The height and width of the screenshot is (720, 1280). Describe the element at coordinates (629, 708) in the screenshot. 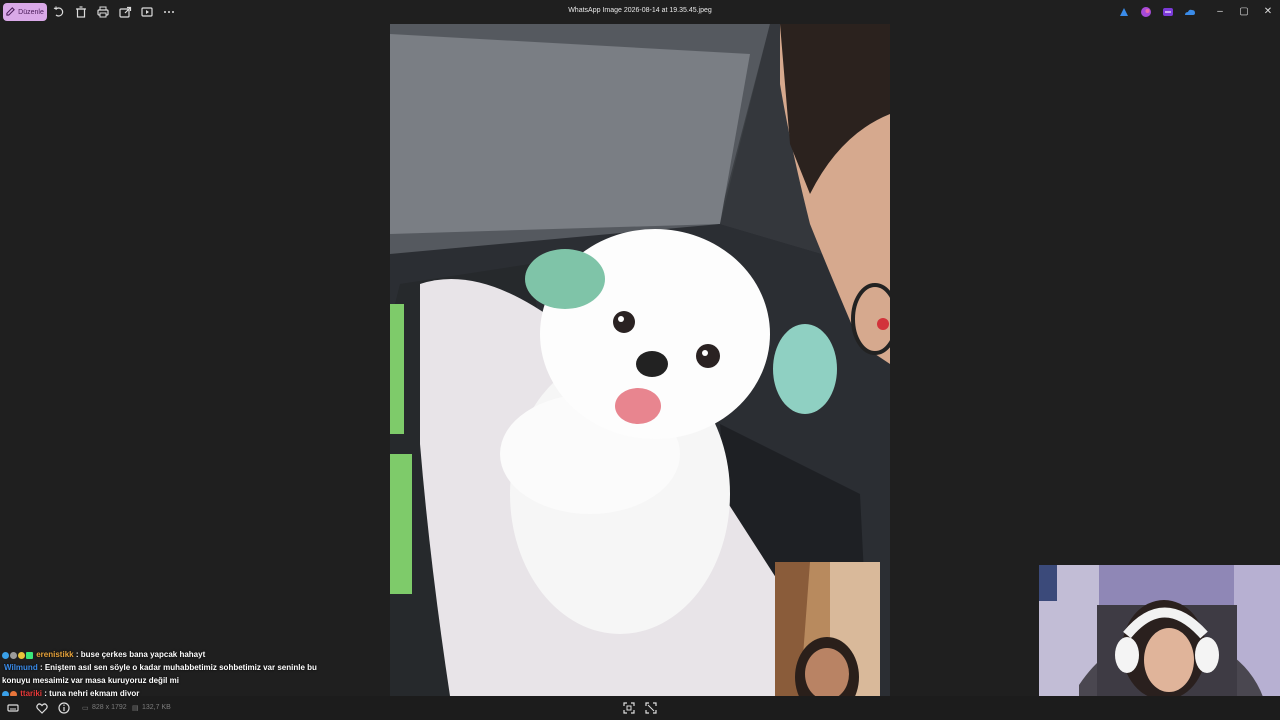

I see `fit-to-window-icon` at that location.